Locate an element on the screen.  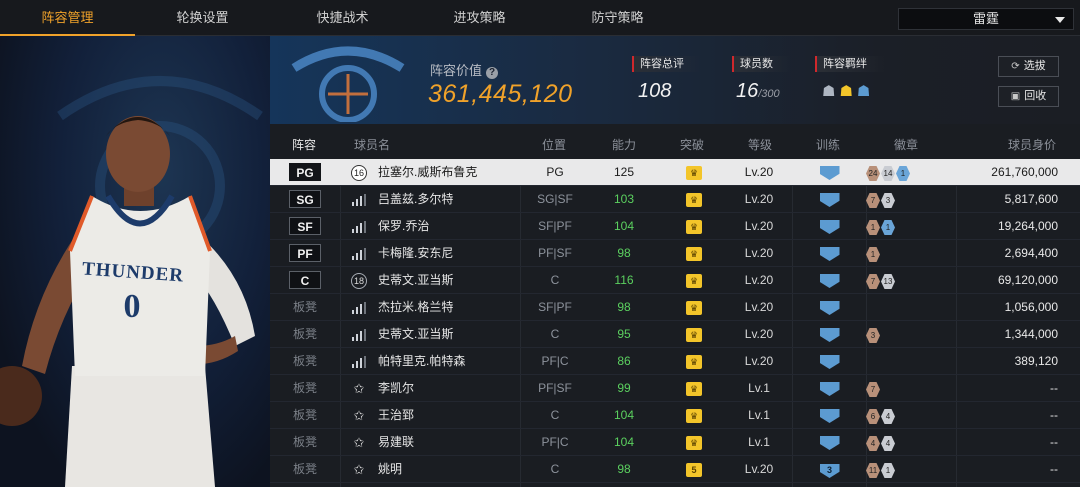
player-icon-cell is located at coordinates (359, 201).